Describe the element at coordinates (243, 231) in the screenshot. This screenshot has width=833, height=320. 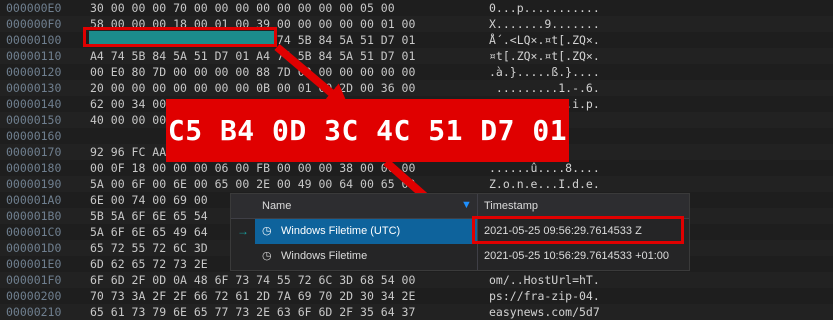
I see `arrow-right-icon: →` at that location.